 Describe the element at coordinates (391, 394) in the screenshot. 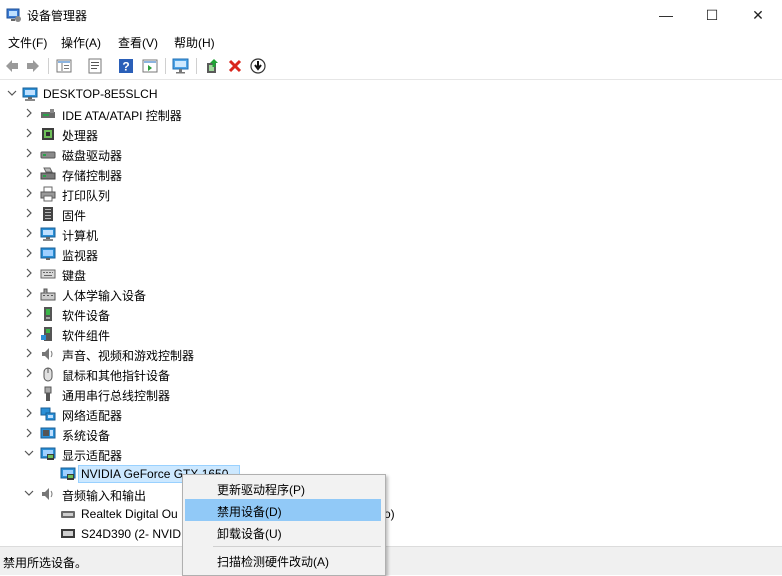

I see `tree-category: 通用串行总线控制器` at that location.